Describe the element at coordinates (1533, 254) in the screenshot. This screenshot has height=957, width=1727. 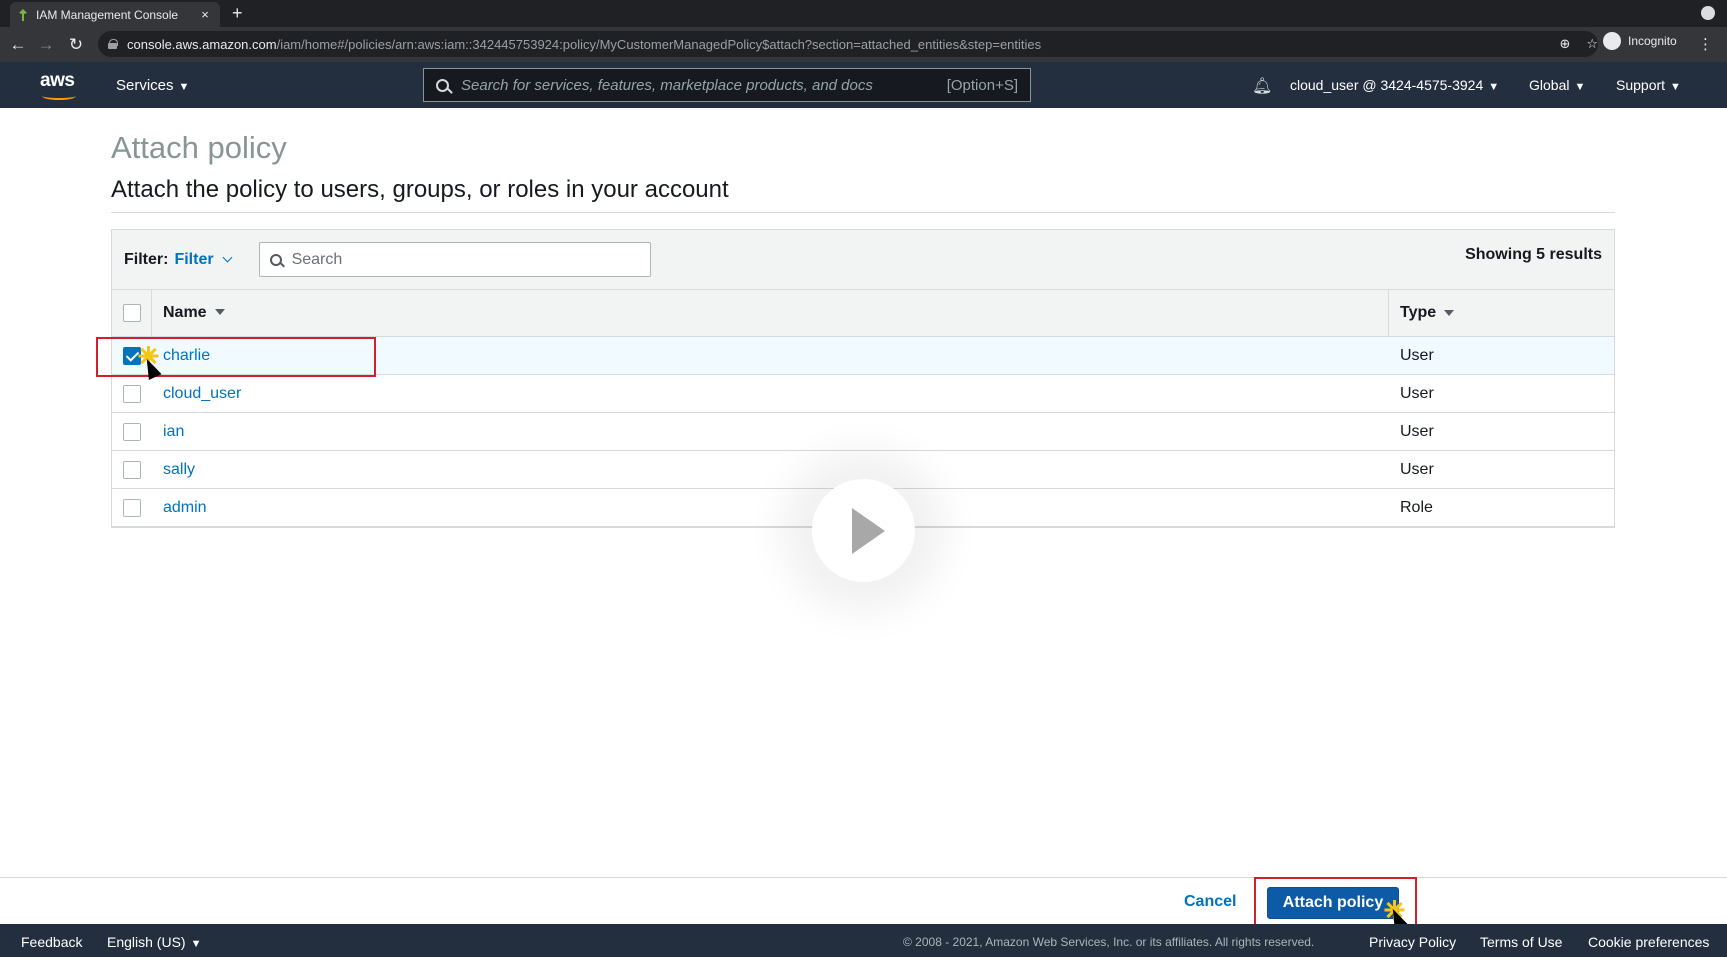
I see `results-count: Showing 5 results` at that location.